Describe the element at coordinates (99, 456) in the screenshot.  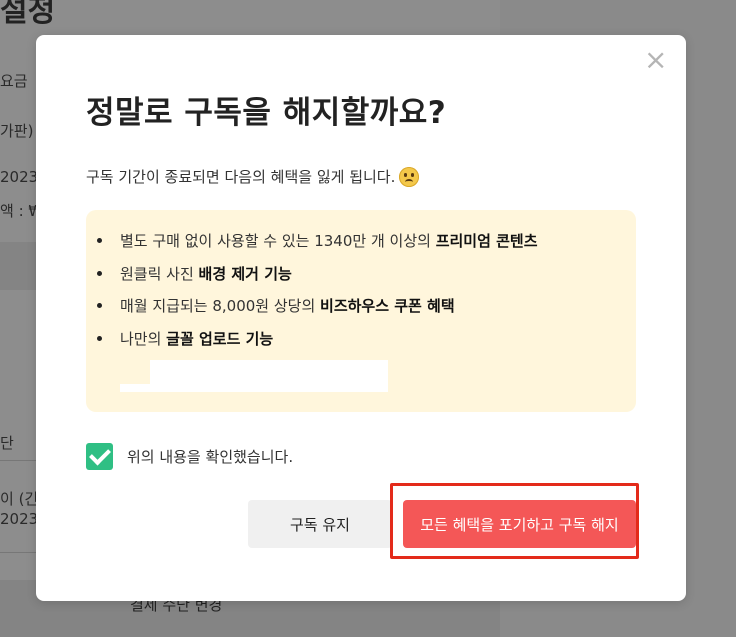
I see `checkmark-icon` at that location.